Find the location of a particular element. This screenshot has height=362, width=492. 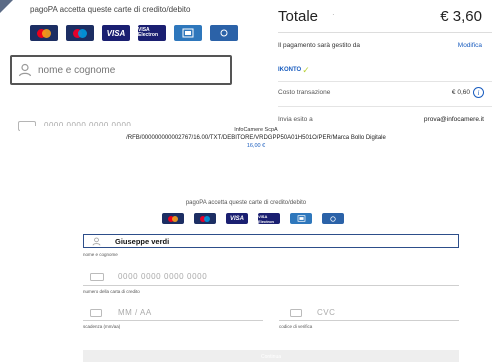

expiry-label: scadenza (mm/aa) is located at coordinates (102, 326).